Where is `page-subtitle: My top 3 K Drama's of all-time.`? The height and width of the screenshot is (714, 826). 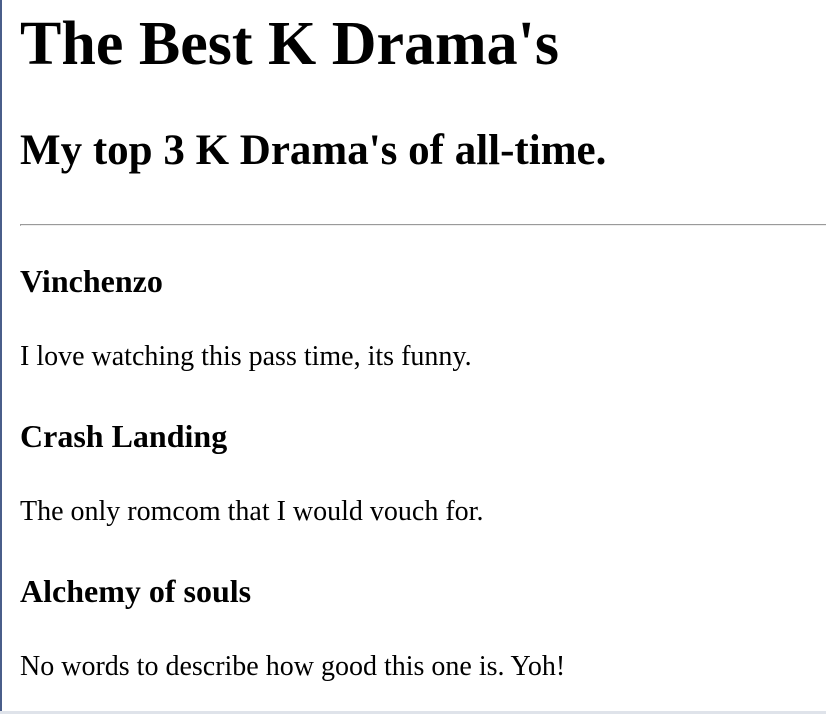
page-subtitle: My top 3 K Drama's of all-time. is located at coordinates (313, 150).